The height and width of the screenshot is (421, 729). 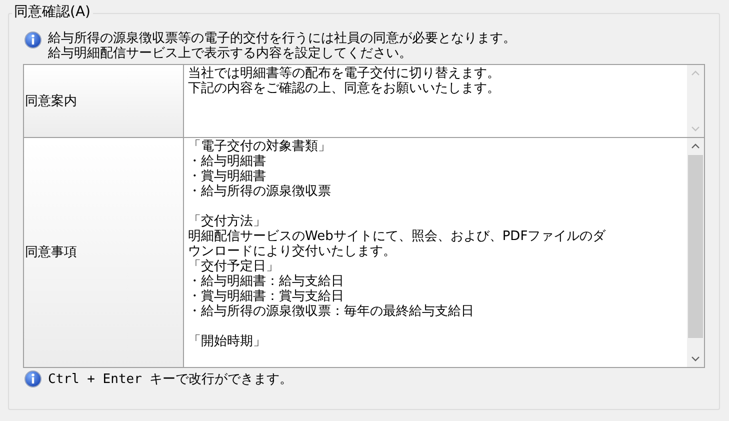 What do you see at coordinates (51, 101) in the screenshot?
I see `label-text: 同意案内` at bounding box center [51, 101].